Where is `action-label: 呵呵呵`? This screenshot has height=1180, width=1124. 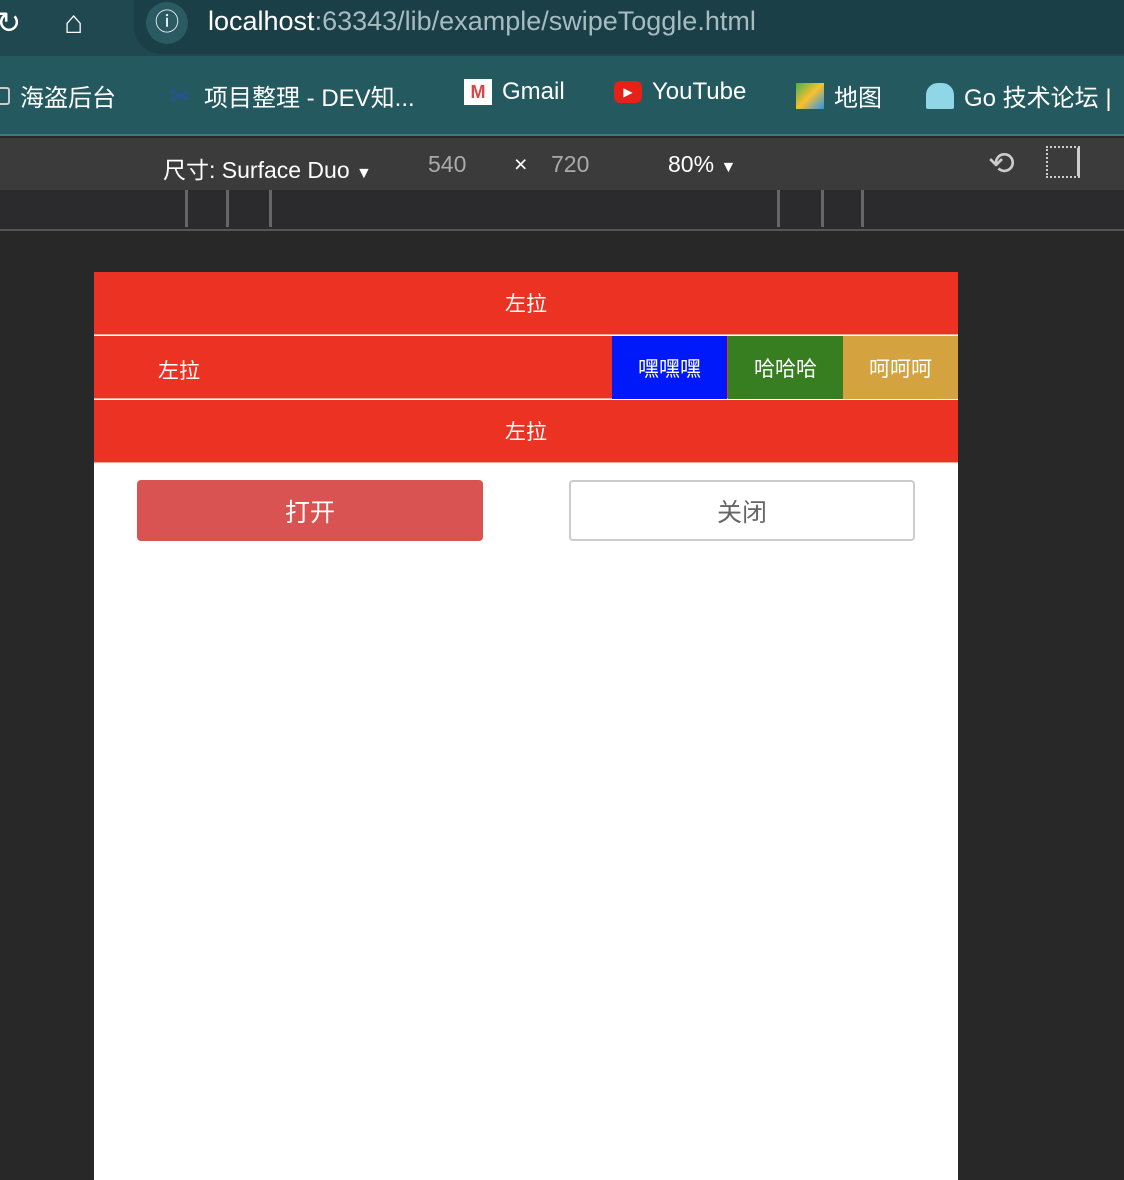
action-label: 呵呵呵 is located at coordinates (900, 369).